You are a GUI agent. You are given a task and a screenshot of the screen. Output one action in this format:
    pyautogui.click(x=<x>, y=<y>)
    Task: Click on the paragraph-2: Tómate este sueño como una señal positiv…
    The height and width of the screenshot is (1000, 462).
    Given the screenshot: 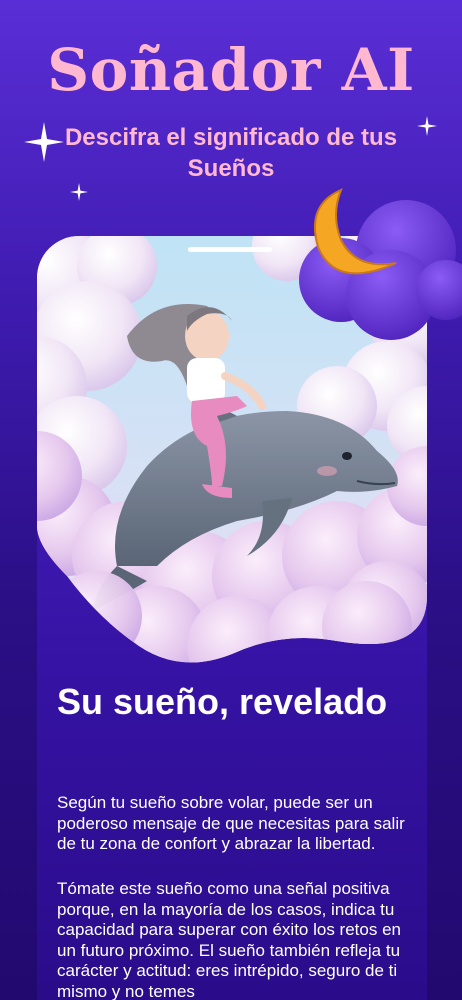 What is the action you would take?
    pyautogui.click(x=229, y=939)
    